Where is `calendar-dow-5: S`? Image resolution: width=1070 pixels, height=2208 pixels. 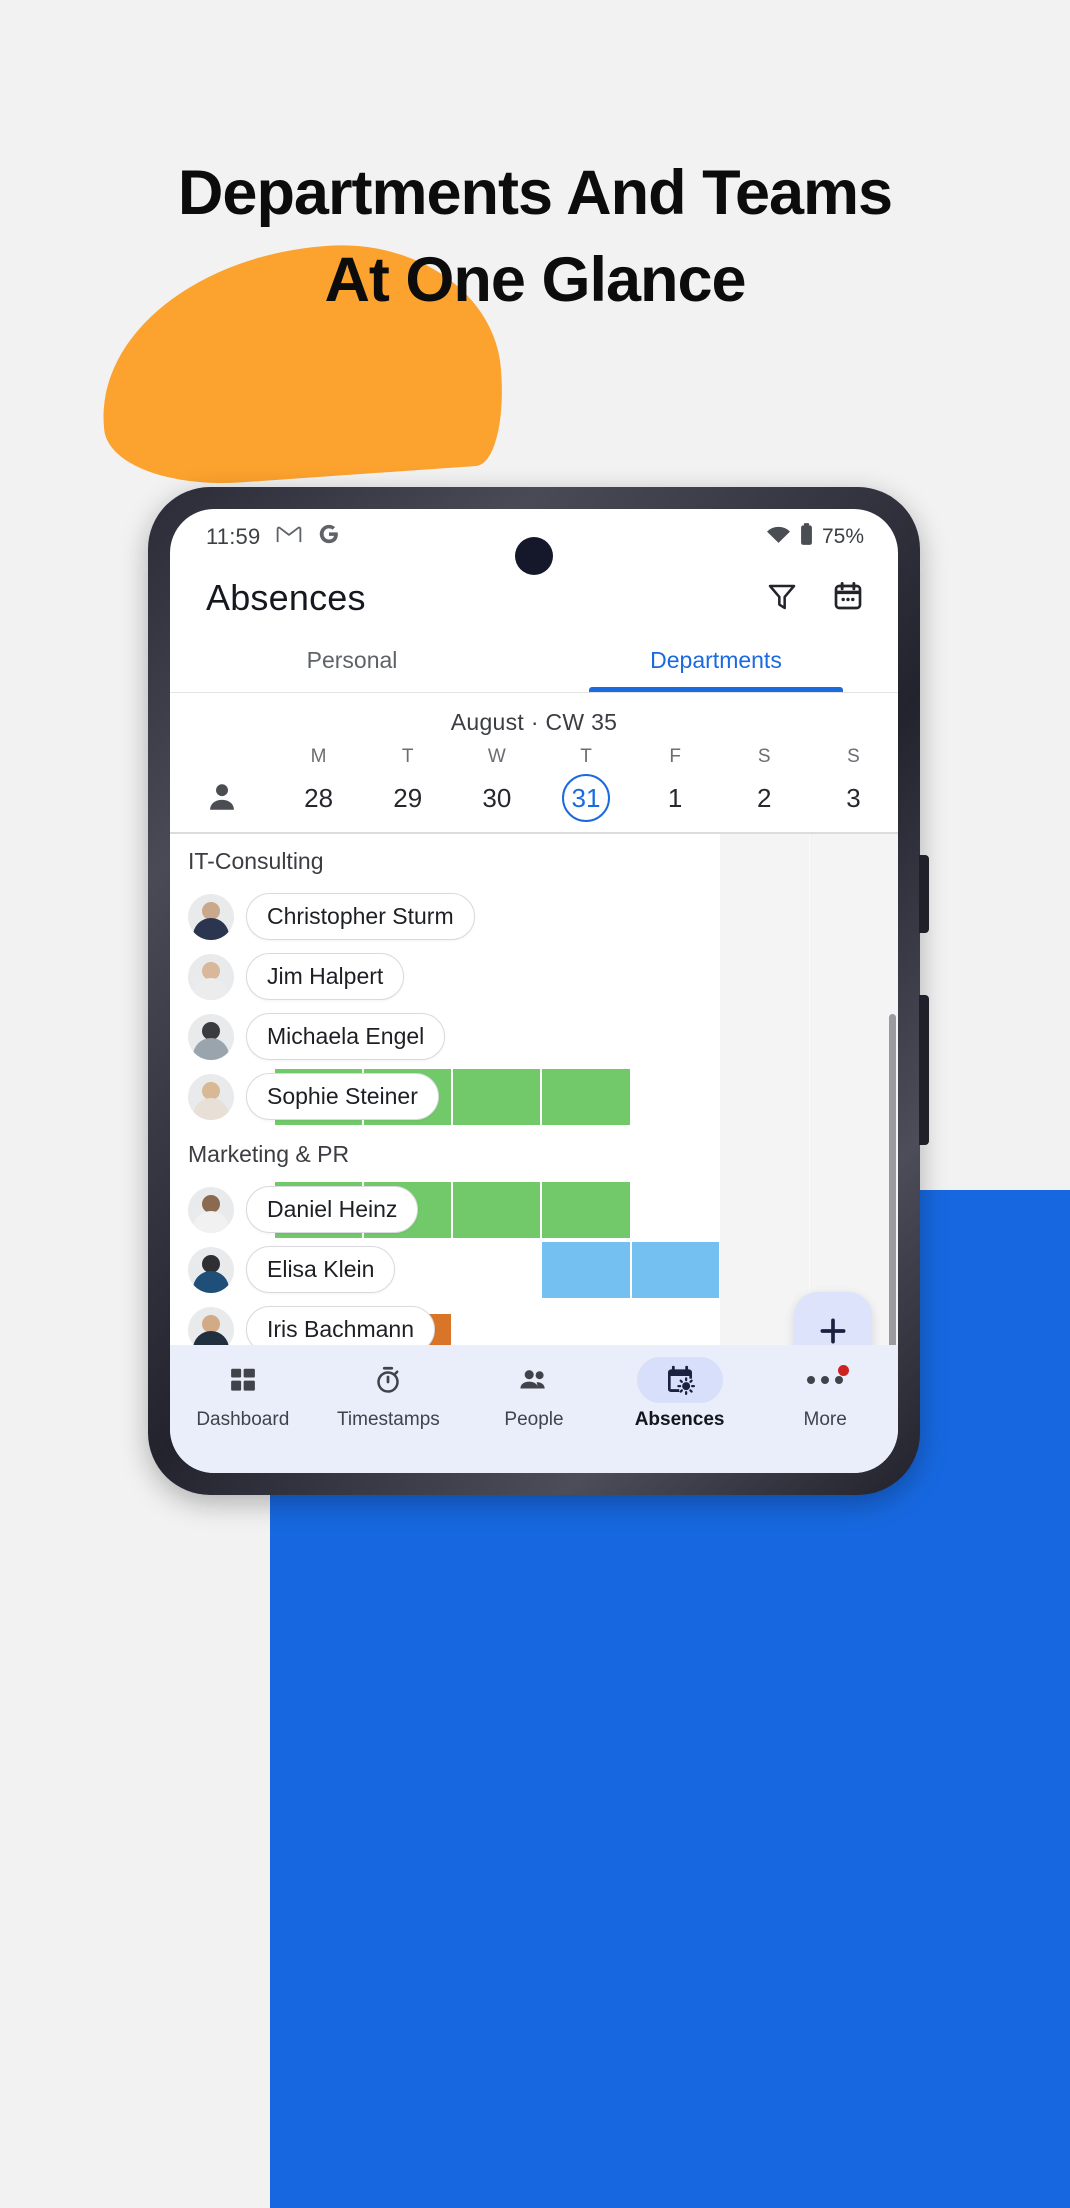
calendar-dow-5: S is located at coordinates (764, 756).